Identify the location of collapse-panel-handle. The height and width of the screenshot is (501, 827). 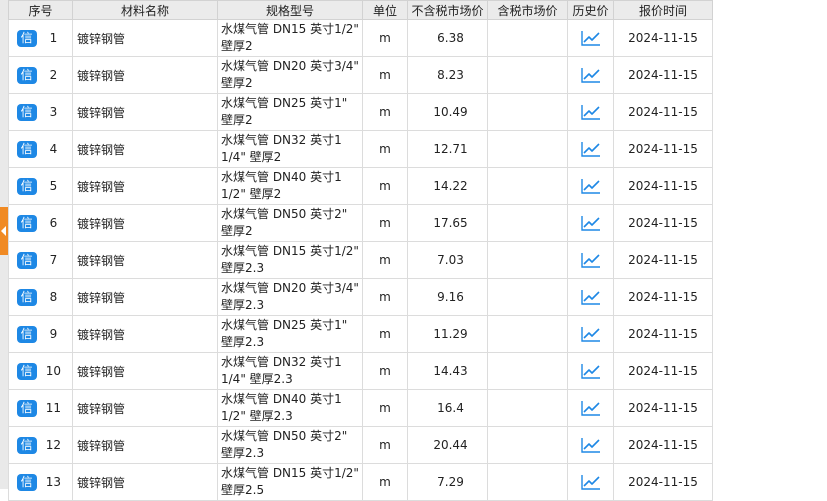
(4, 231).